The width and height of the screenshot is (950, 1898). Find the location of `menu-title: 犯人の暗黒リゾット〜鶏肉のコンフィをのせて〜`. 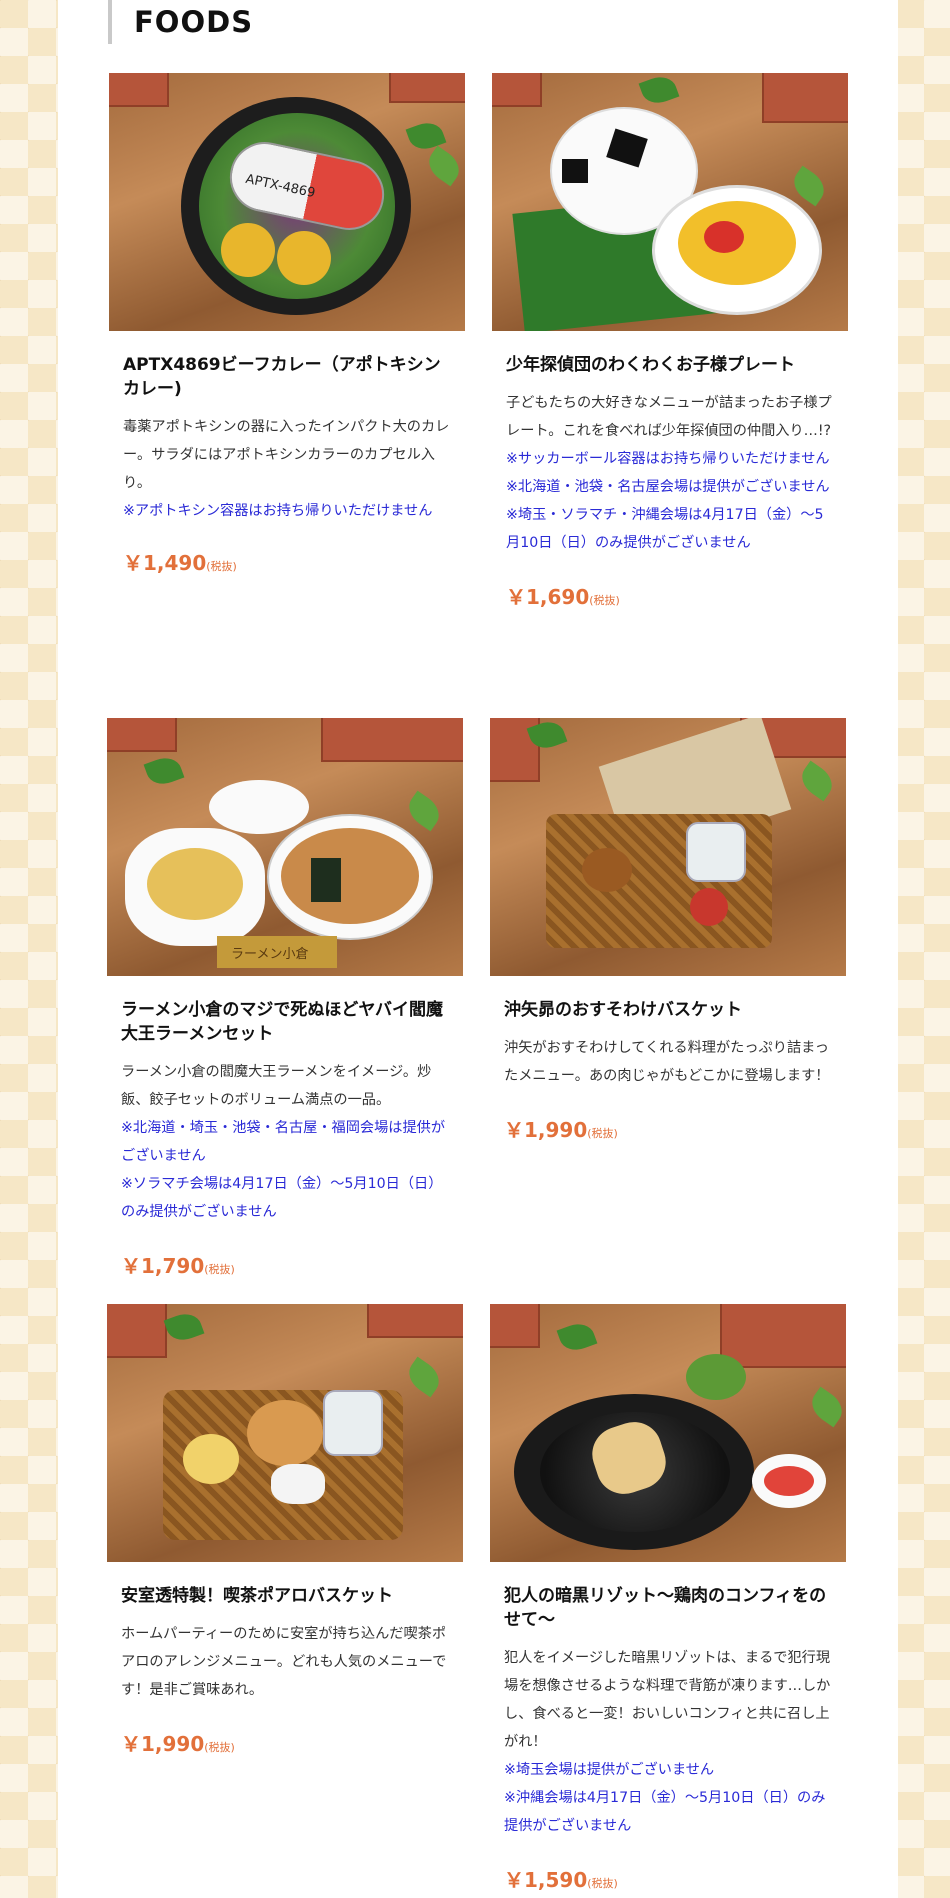

menu-title: 犯人の暗黒リゾット〜鶏肉のコンフィをのせて〜 is located at coordinates (665, 1608).